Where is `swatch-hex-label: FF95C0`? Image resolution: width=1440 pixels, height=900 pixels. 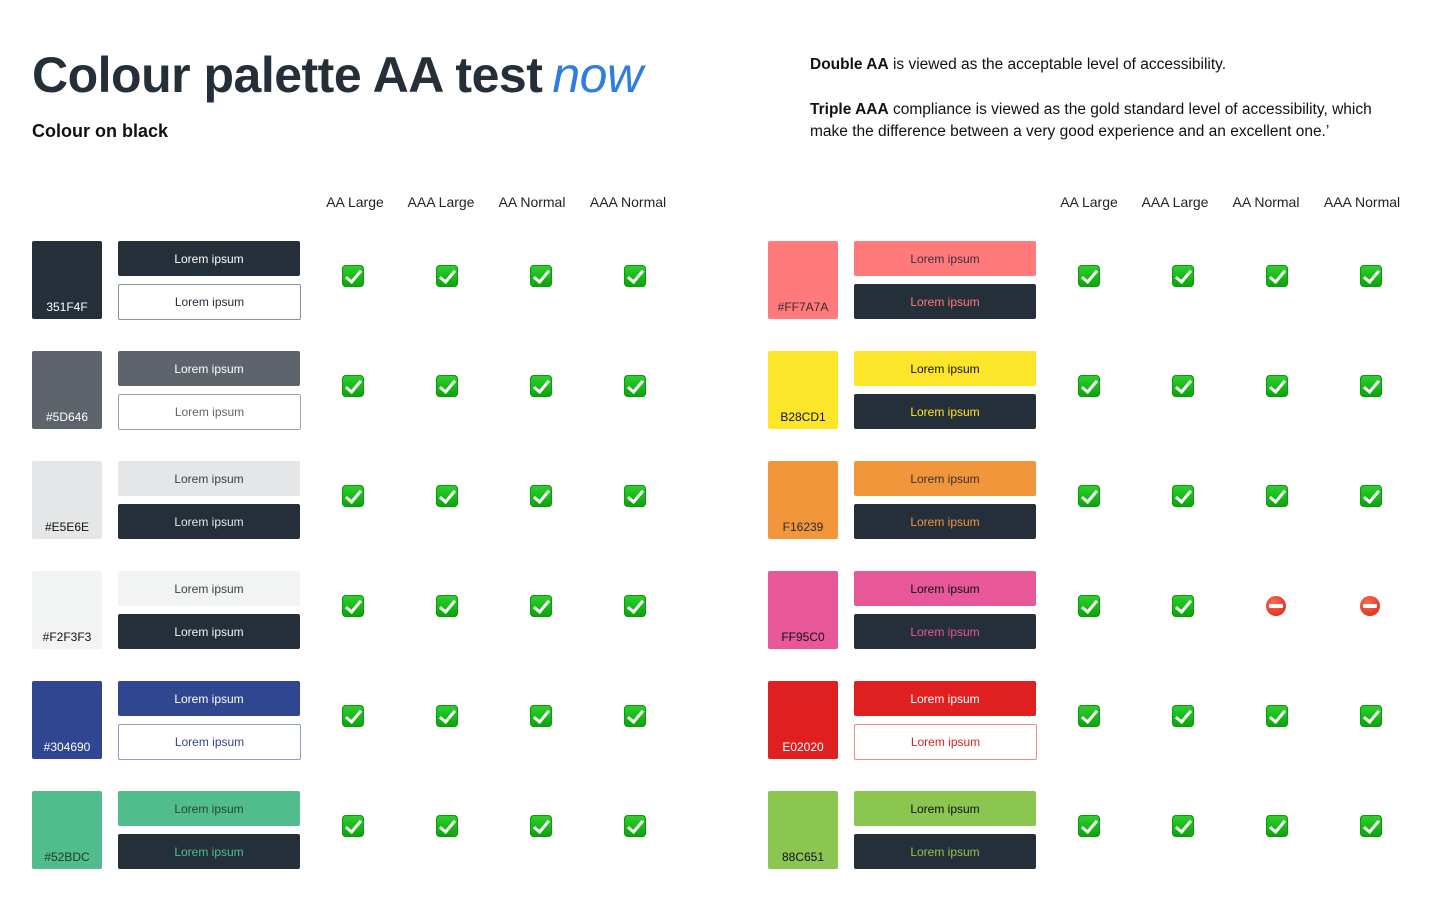 swatch-hex-label: FF95C0 is located at coordinates (803, 637).